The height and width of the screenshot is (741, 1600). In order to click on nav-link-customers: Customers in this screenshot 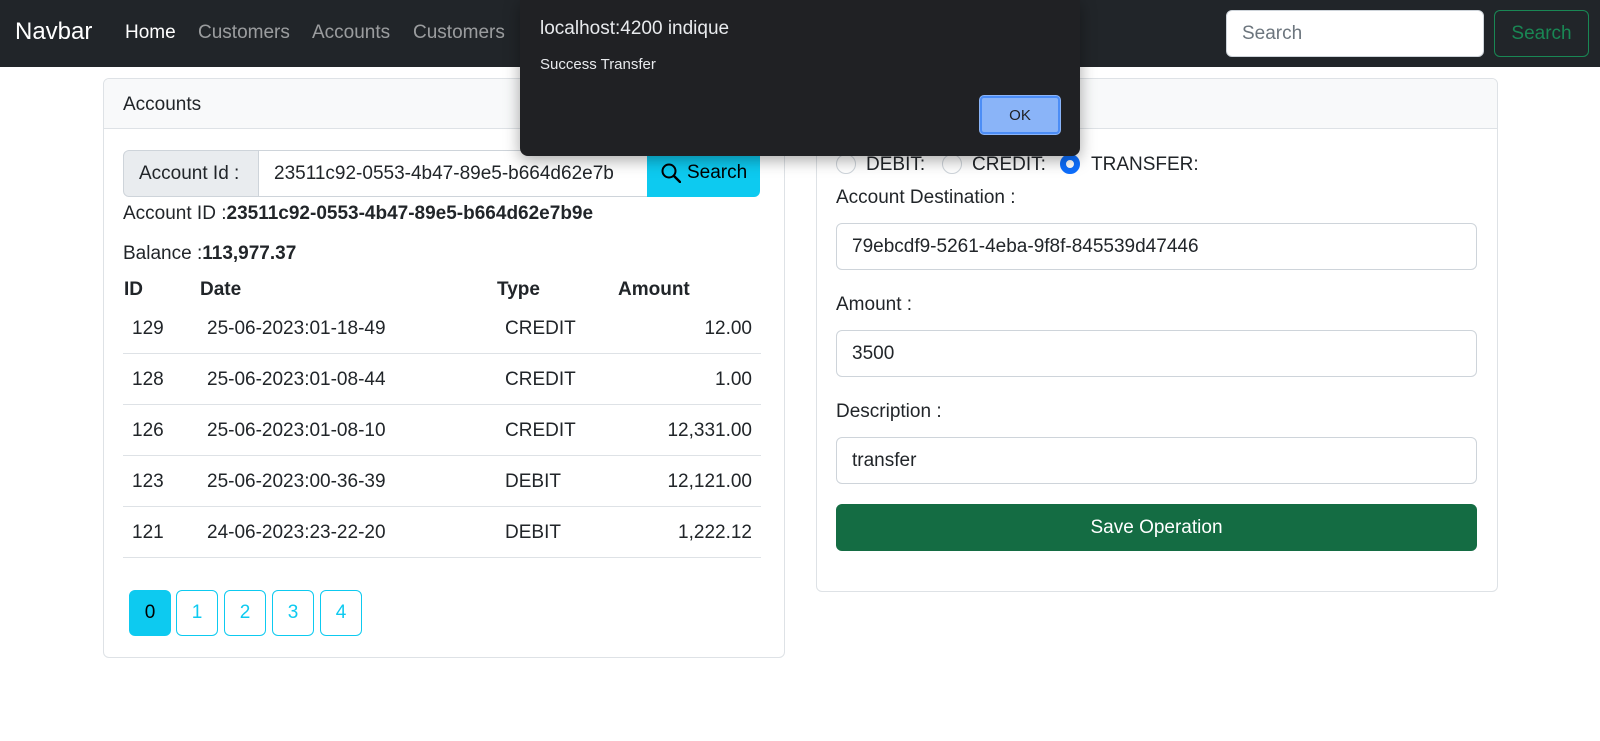, I will do `click(244, 33)`.